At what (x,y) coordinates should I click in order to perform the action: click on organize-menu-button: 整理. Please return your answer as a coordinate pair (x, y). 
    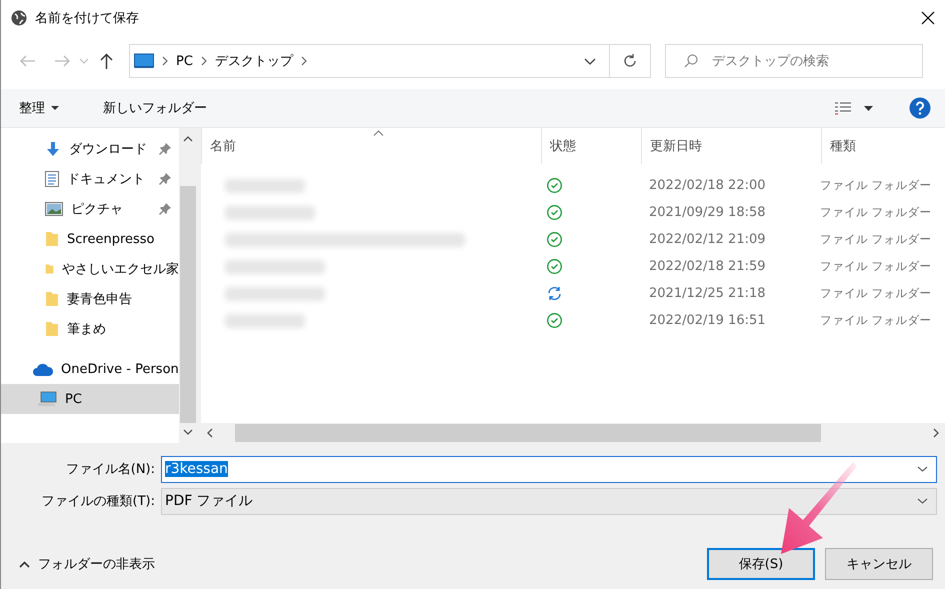
    Looking at the image, I should click on (39, 108).